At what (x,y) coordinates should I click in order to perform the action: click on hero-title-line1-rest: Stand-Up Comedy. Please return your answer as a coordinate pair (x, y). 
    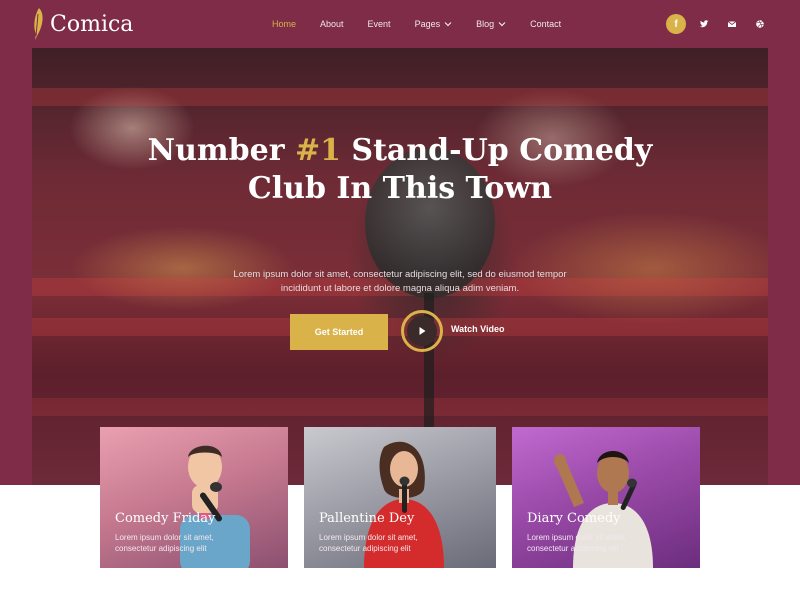
    Looking at the image, I should click on (496, 150).